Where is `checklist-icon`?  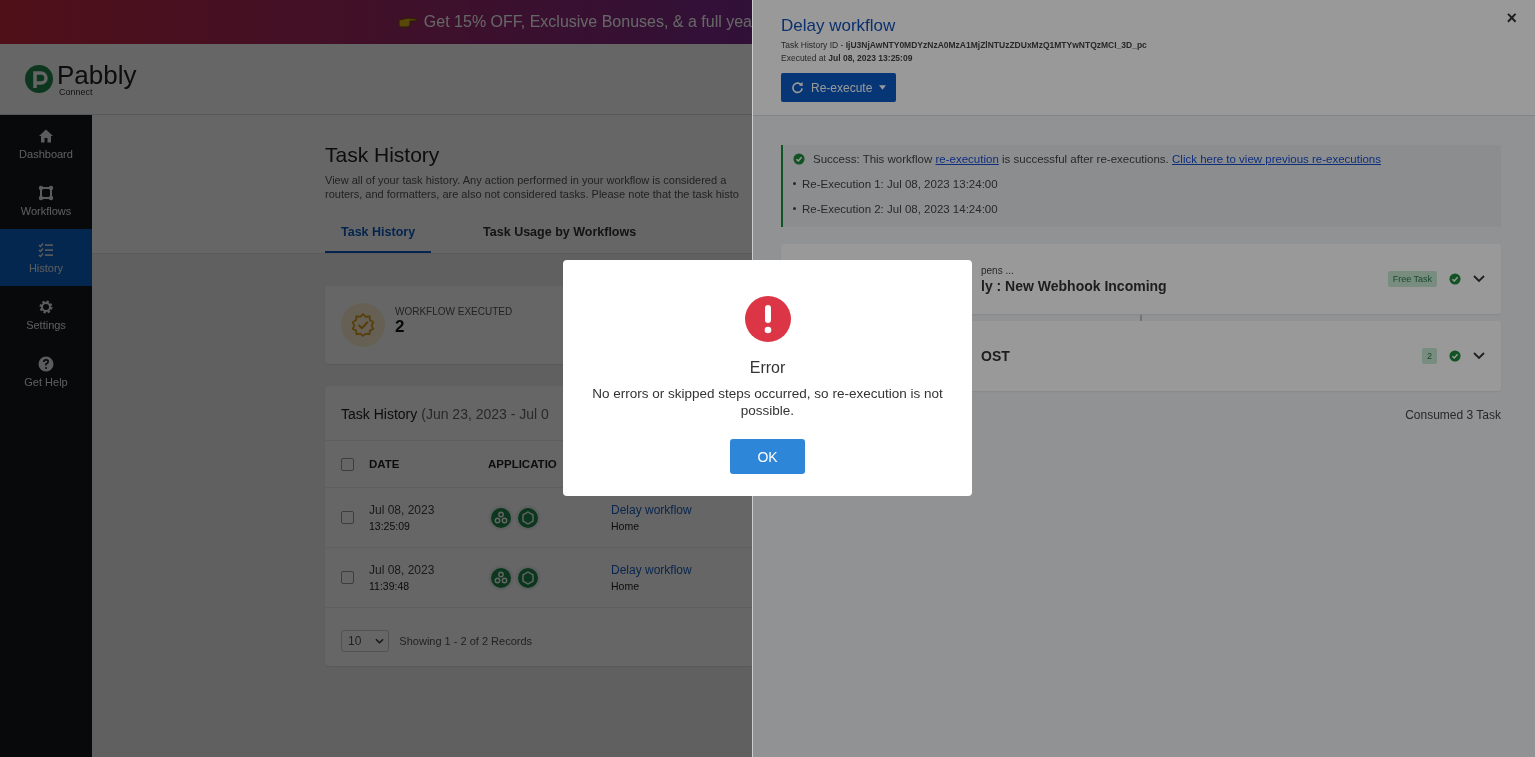
checklist-icon is located at coordinates (46, 249).